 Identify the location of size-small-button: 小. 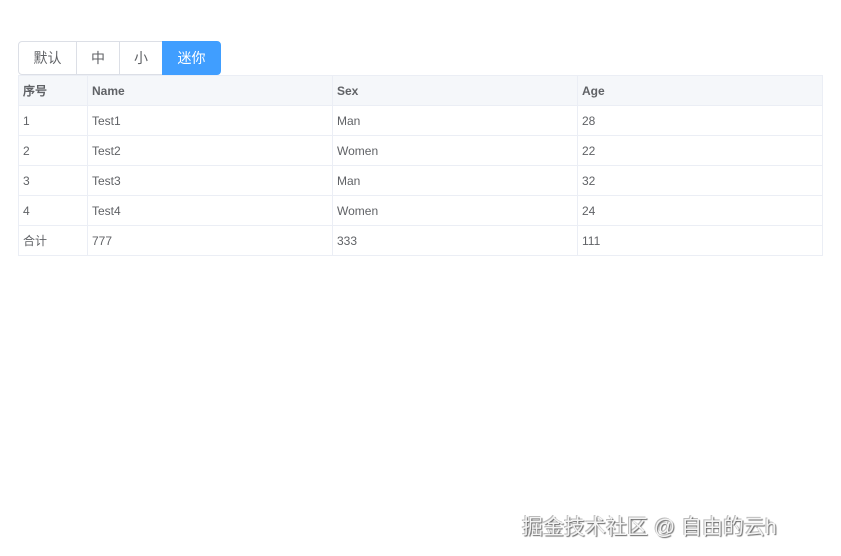
(141, 58).